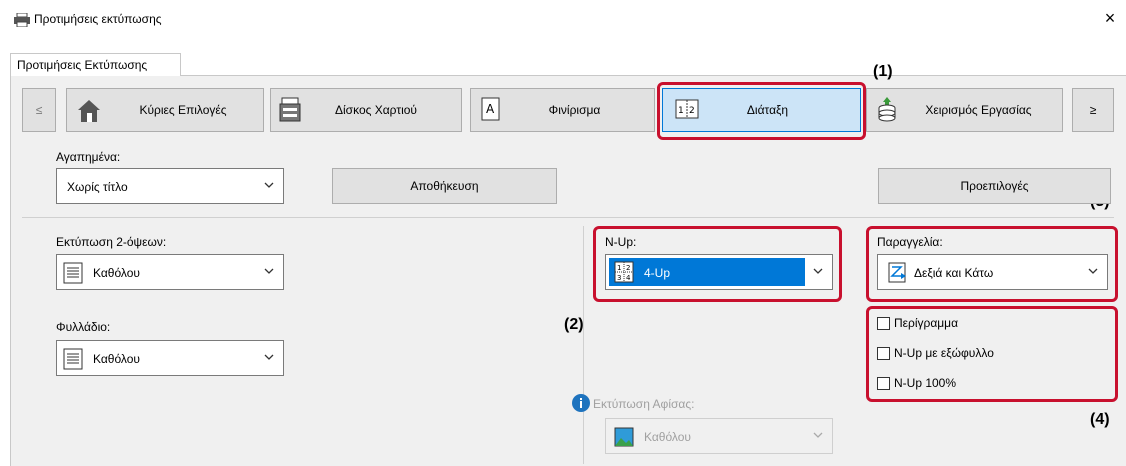  What do you see at coordinates (376, 110) in the screenshot?
I see `nav-item-label: Δίσκος Χαρτιού` at bounding box center [376, 110].